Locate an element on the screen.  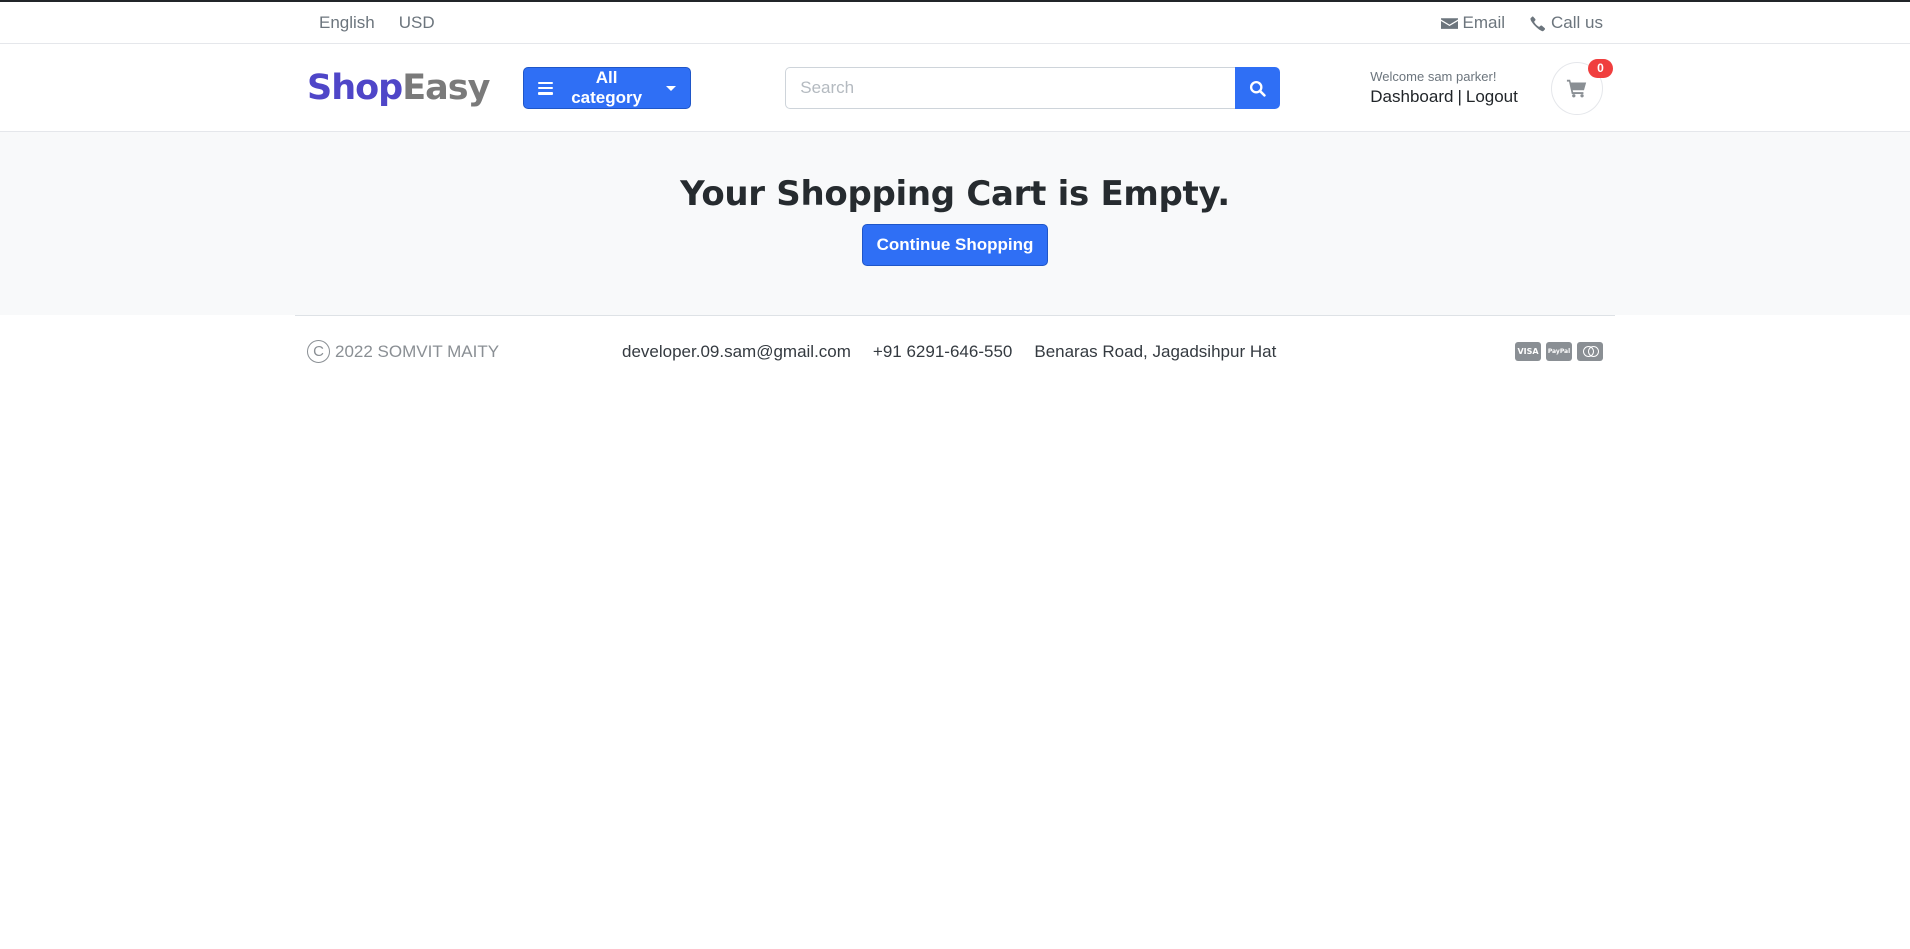
top-bar-left: English USD is located at coordinates (371, 23).